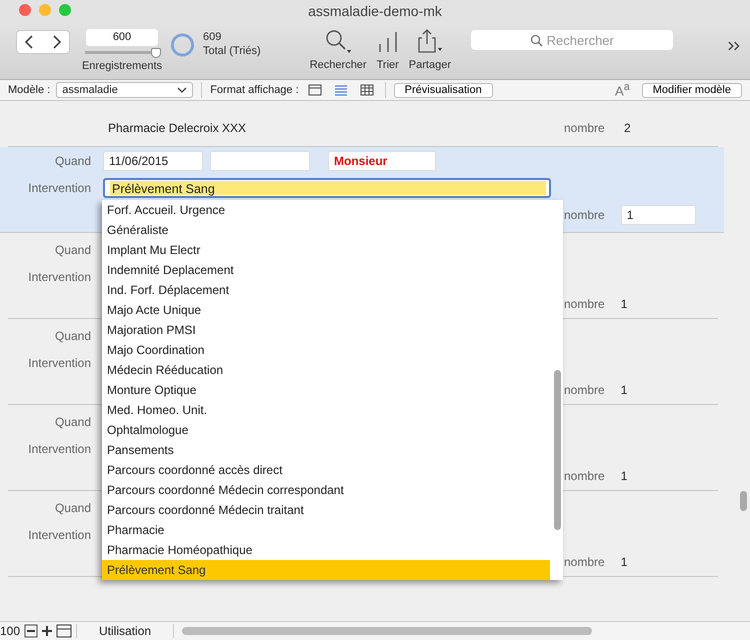 The width and height of the screenshot is (750, 640). What do you see at coordinates (326, 290) in the screenshot?
I see `dropdown-item: Ind. Forf. Déplacement` at bounding box center [326, 290].